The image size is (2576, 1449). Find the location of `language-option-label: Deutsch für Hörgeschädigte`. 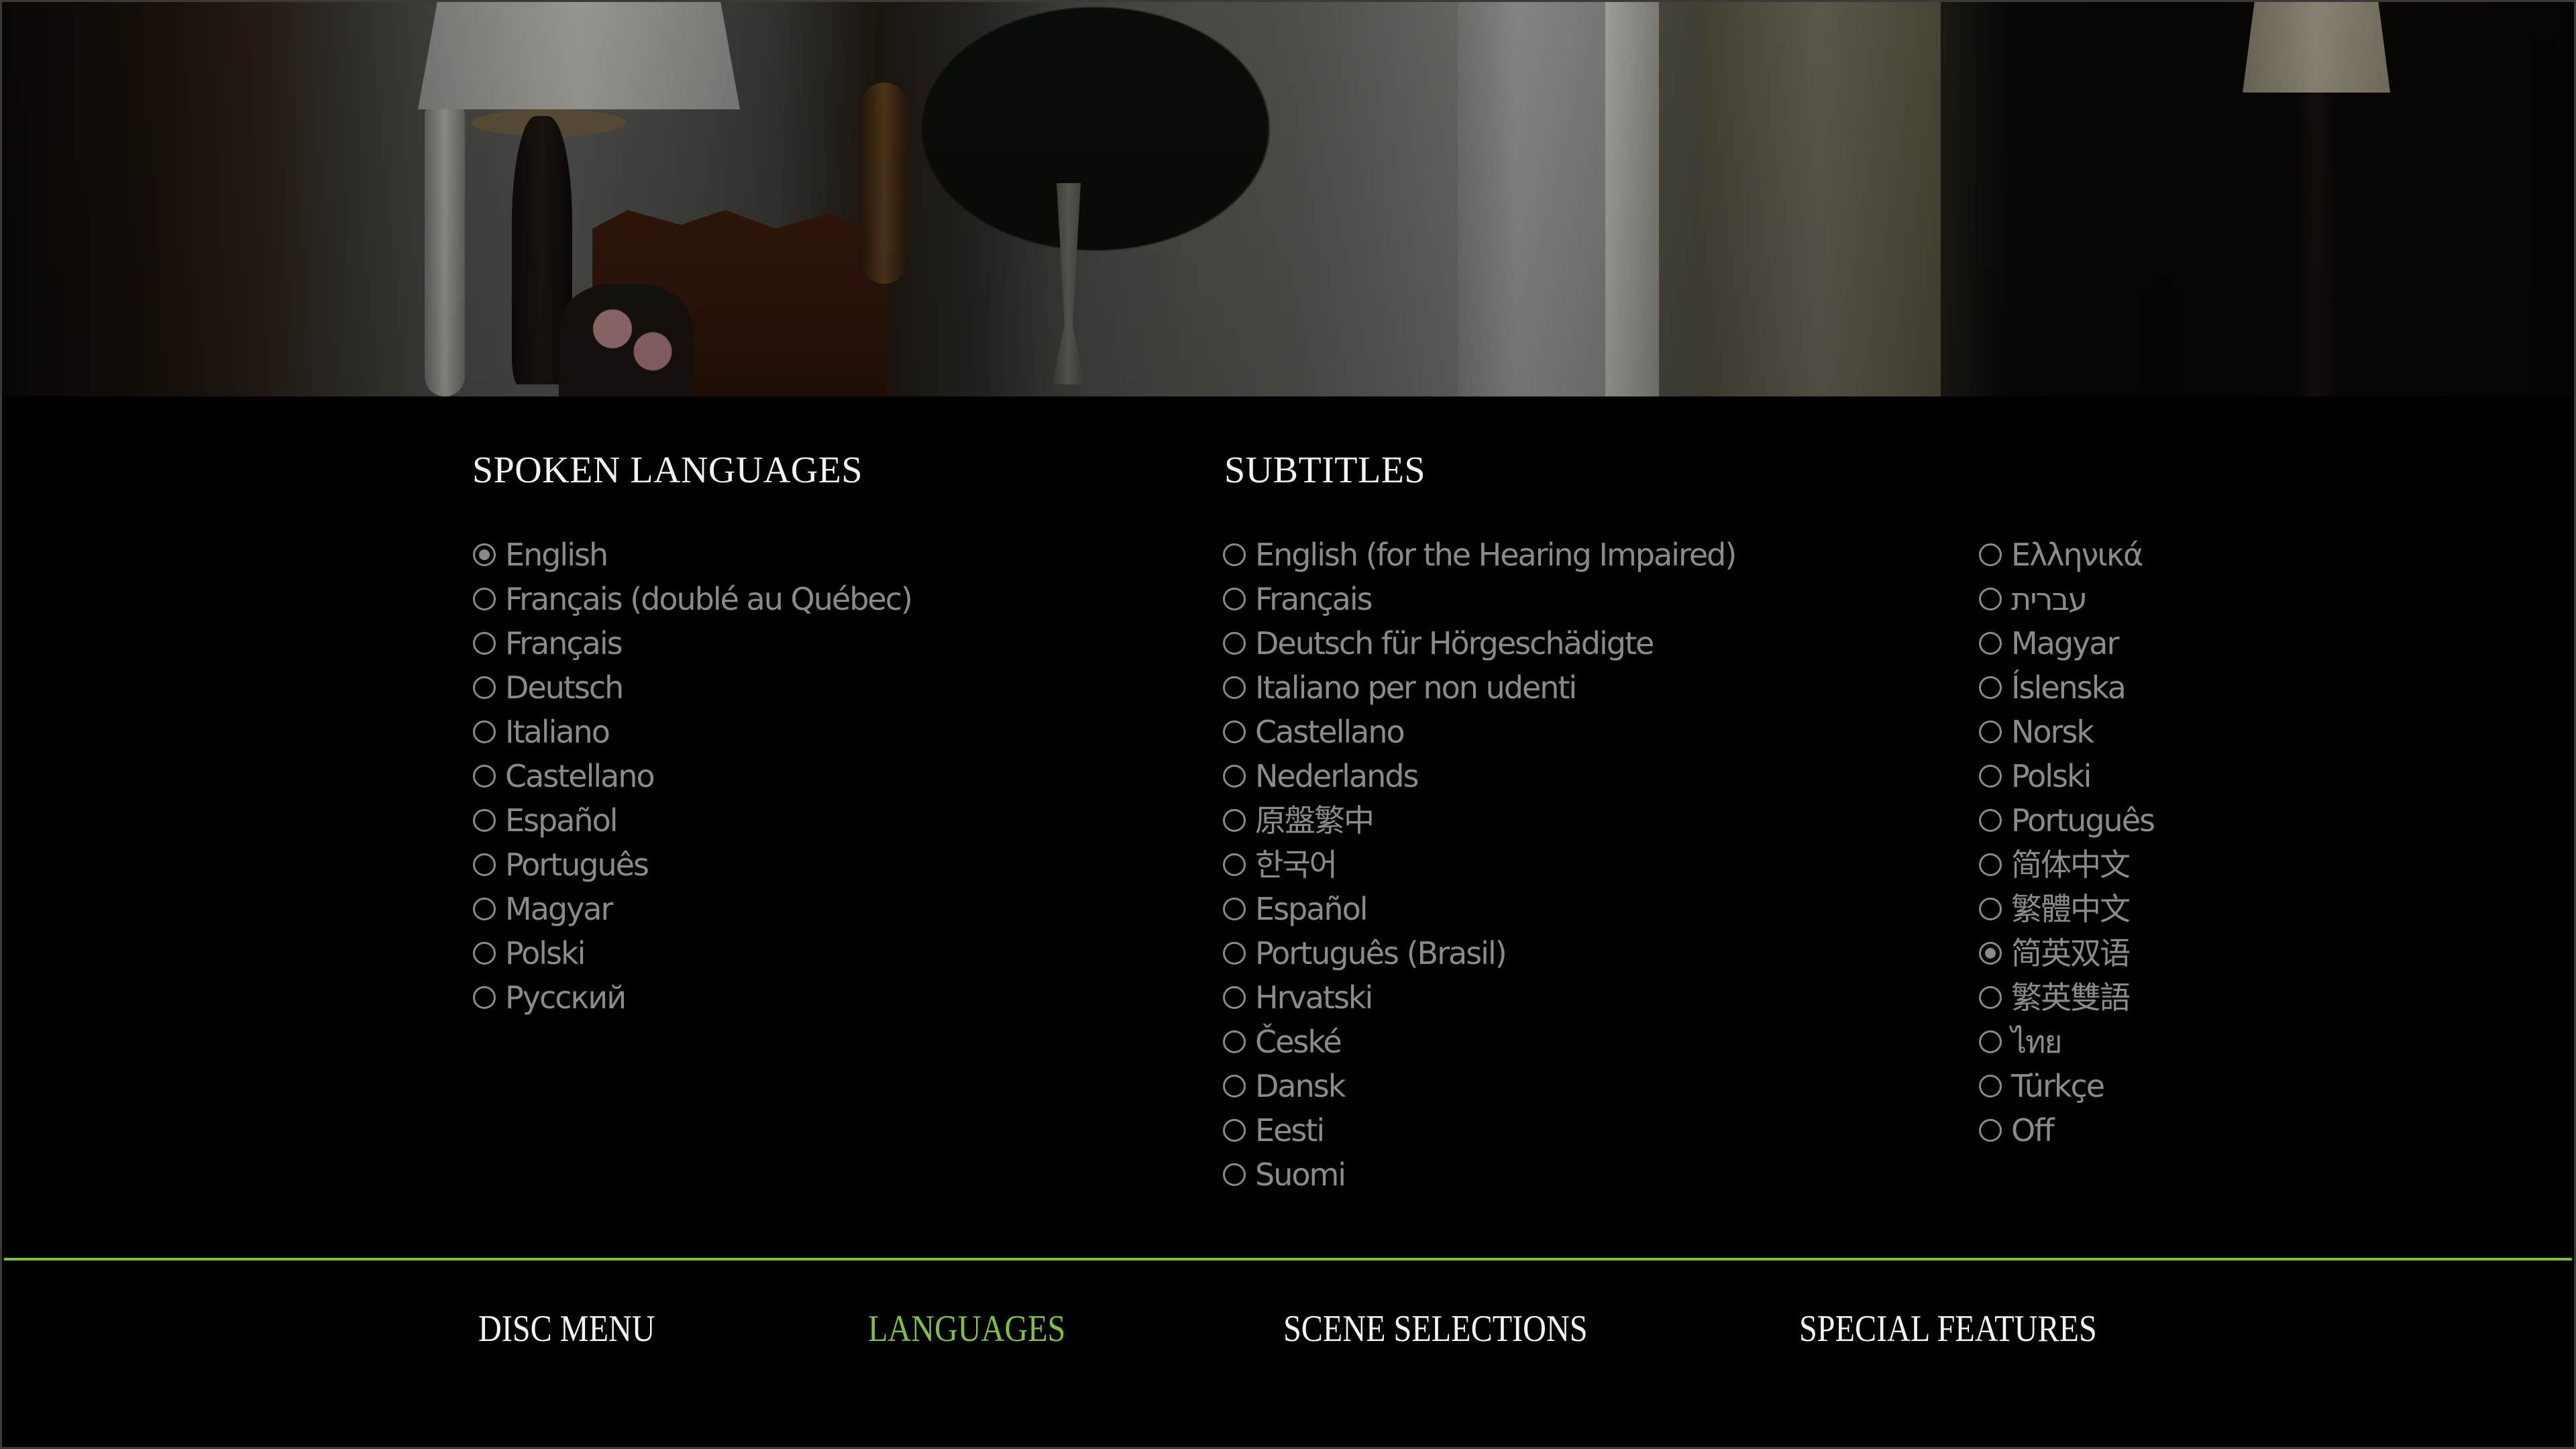

language-option-label: Deutsch für Hörgeschädigte is located at coordinates (1454, 643).